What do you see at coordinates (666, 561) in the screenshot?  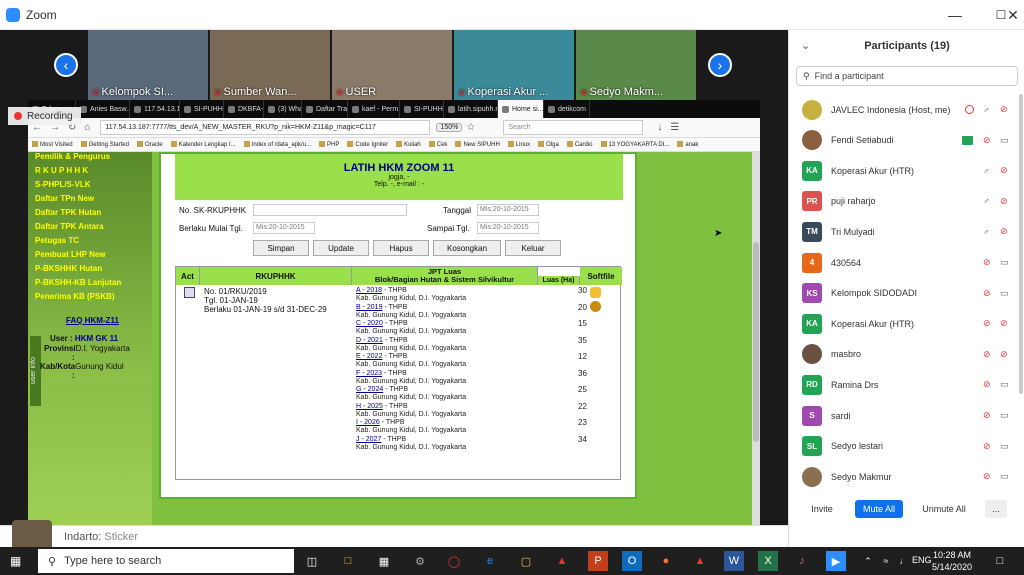 I see `firefox-icon: ●` at bounding box center [666, 561].